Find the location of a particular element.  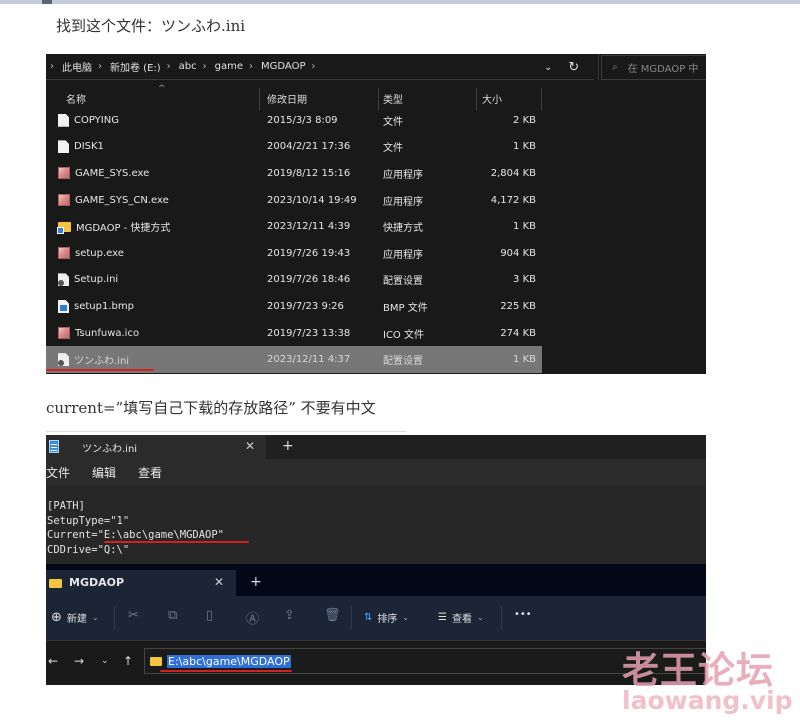

up-arrow-icon: ↑ is located at coordinates (128, 661).